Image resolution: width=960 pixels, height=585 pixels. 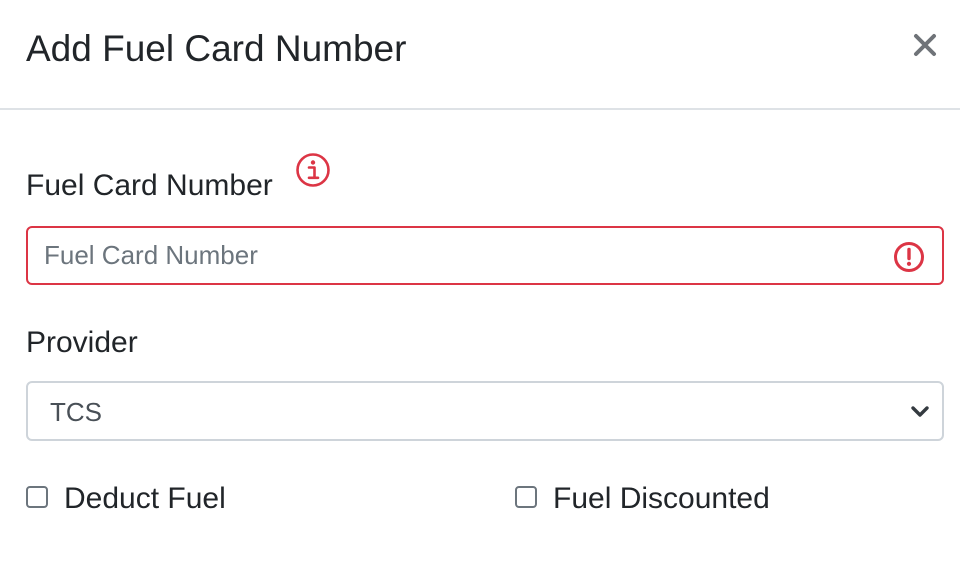 What do you see at coordinates (216, 48) in the screenshot?
I see `modal-title: Add Fuel Card Number` at bounding box center [216, 48].